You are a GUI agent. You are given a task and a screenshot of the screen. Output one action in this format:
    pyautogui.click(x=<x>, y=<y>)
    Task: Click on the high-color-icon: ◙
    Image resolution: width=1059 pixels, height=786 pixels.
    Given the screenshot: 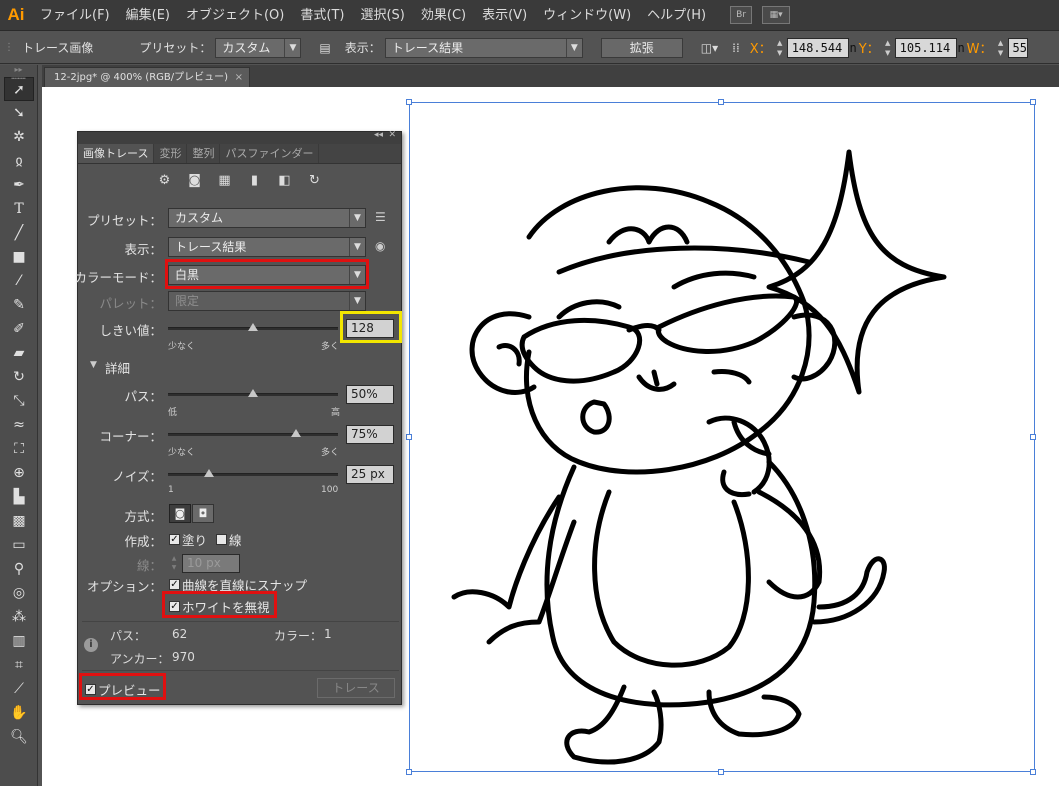 What is the action you would take?
    pyautogui.click(x=195, y=181)
    